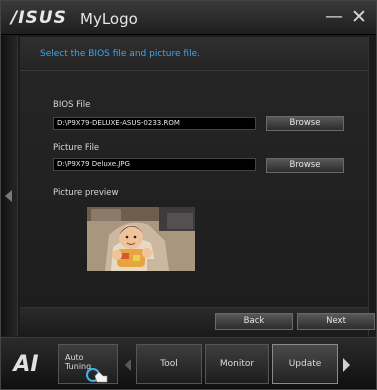 The height and width of the screenshot is (390, 377). Describe the element at coordinates (359, 17) in the screenshot. I see `close-button: ✕` at that location.